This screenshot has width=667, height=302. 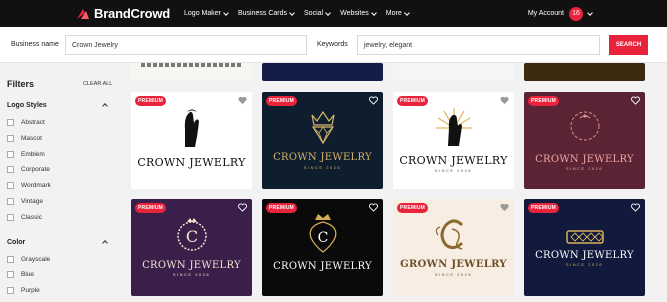 I want to click on logo-styles-title: Logo Styles, so click(x=27, y=105).